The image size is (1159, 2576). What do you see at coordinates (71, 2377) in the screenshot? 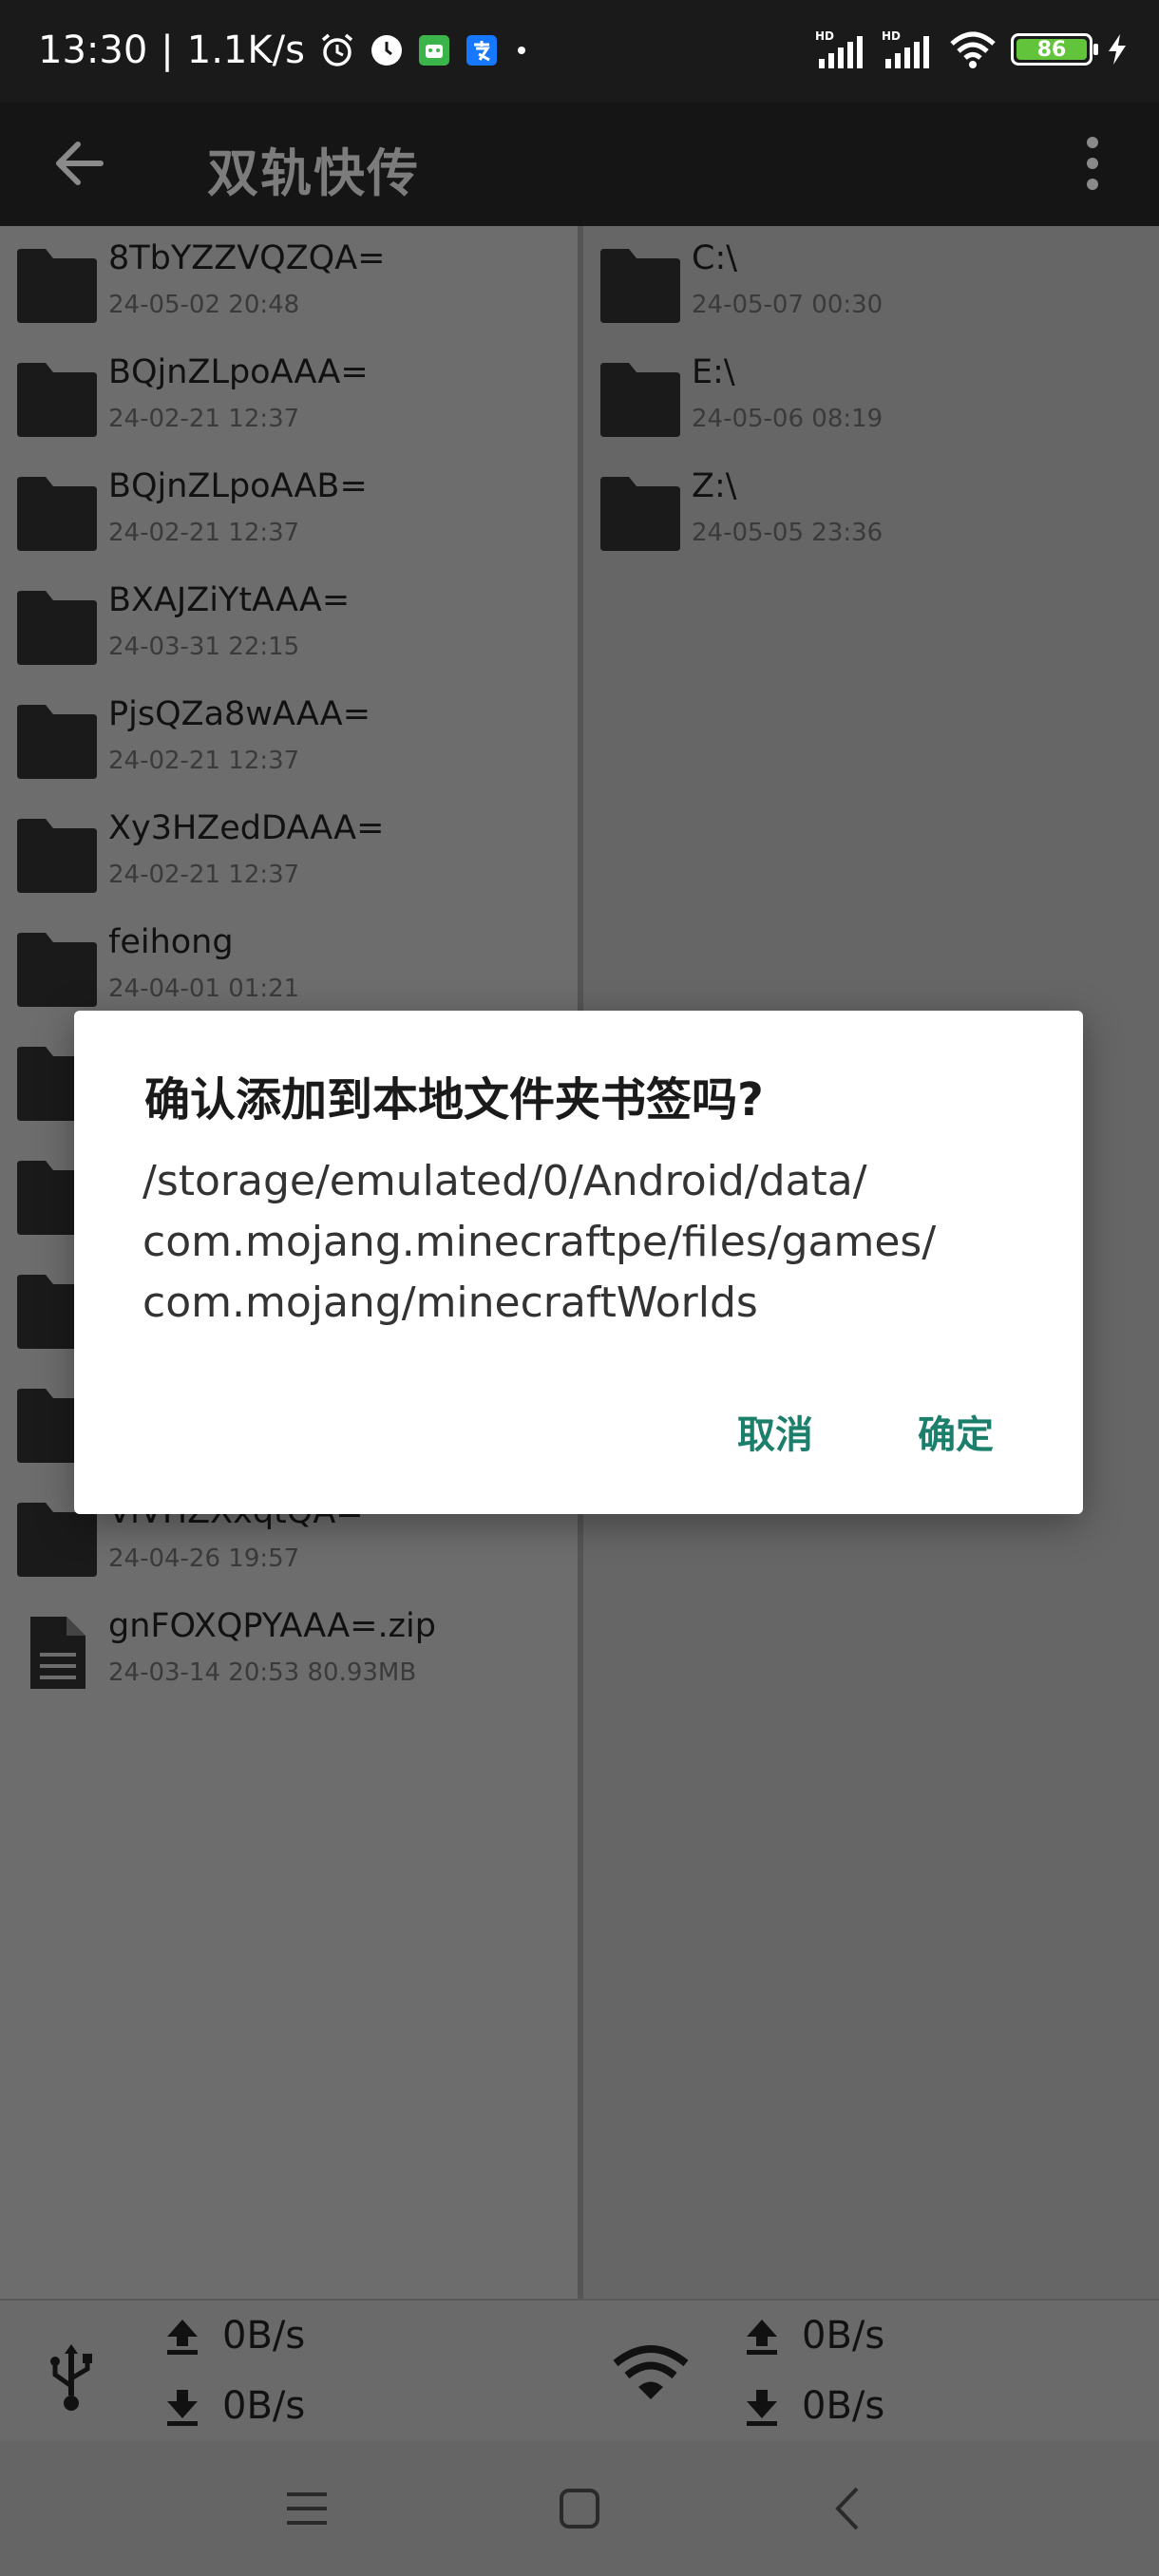
I see `usb-icon` at bounding box center [71, 2377].